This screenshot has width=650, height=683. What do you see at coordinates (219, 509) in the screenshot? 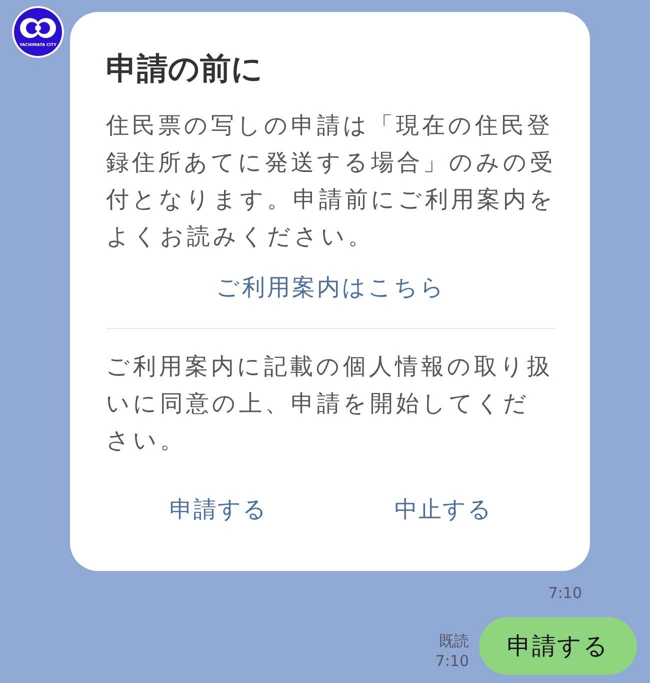
I see `action-button: 申請する` at bounding box center [219, 509].